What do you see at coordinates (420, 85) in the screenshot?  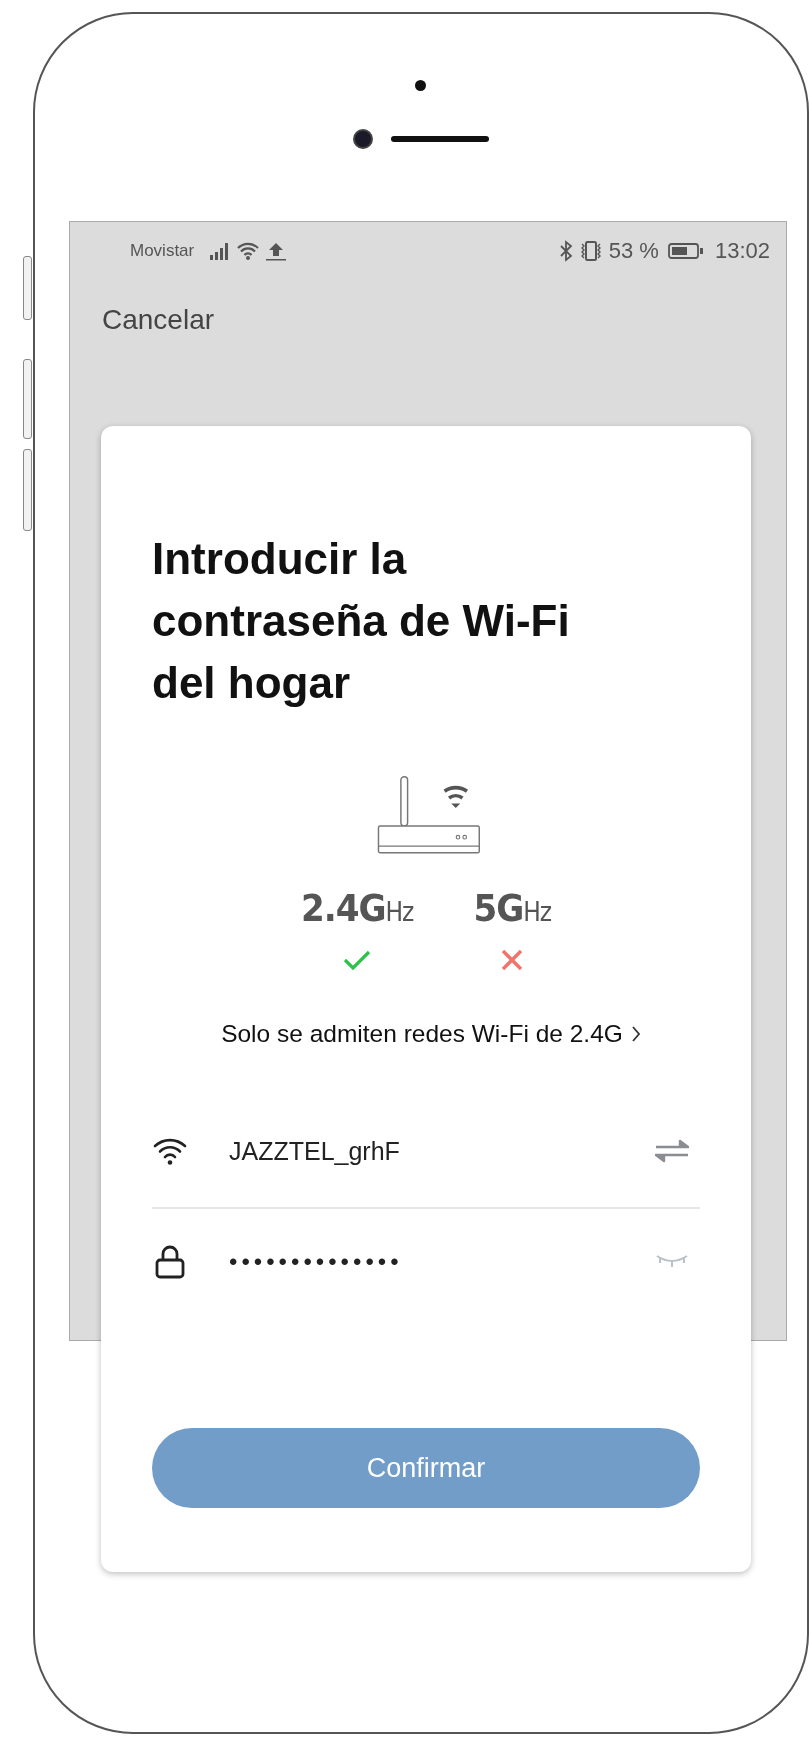 I see `sensor-dot` at bounding box center [420, 85].